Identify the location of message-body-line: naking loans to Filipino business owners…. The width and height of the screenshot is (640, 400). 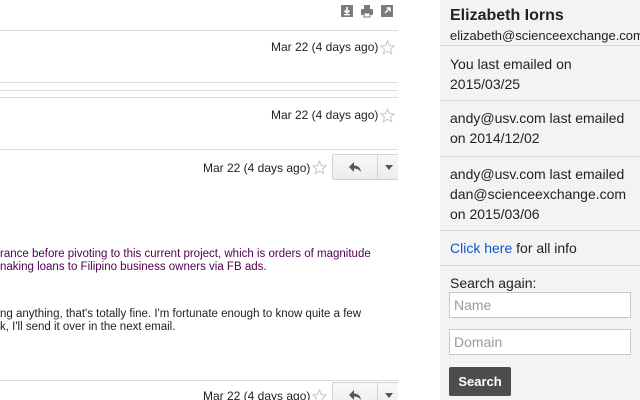
(133, 267).